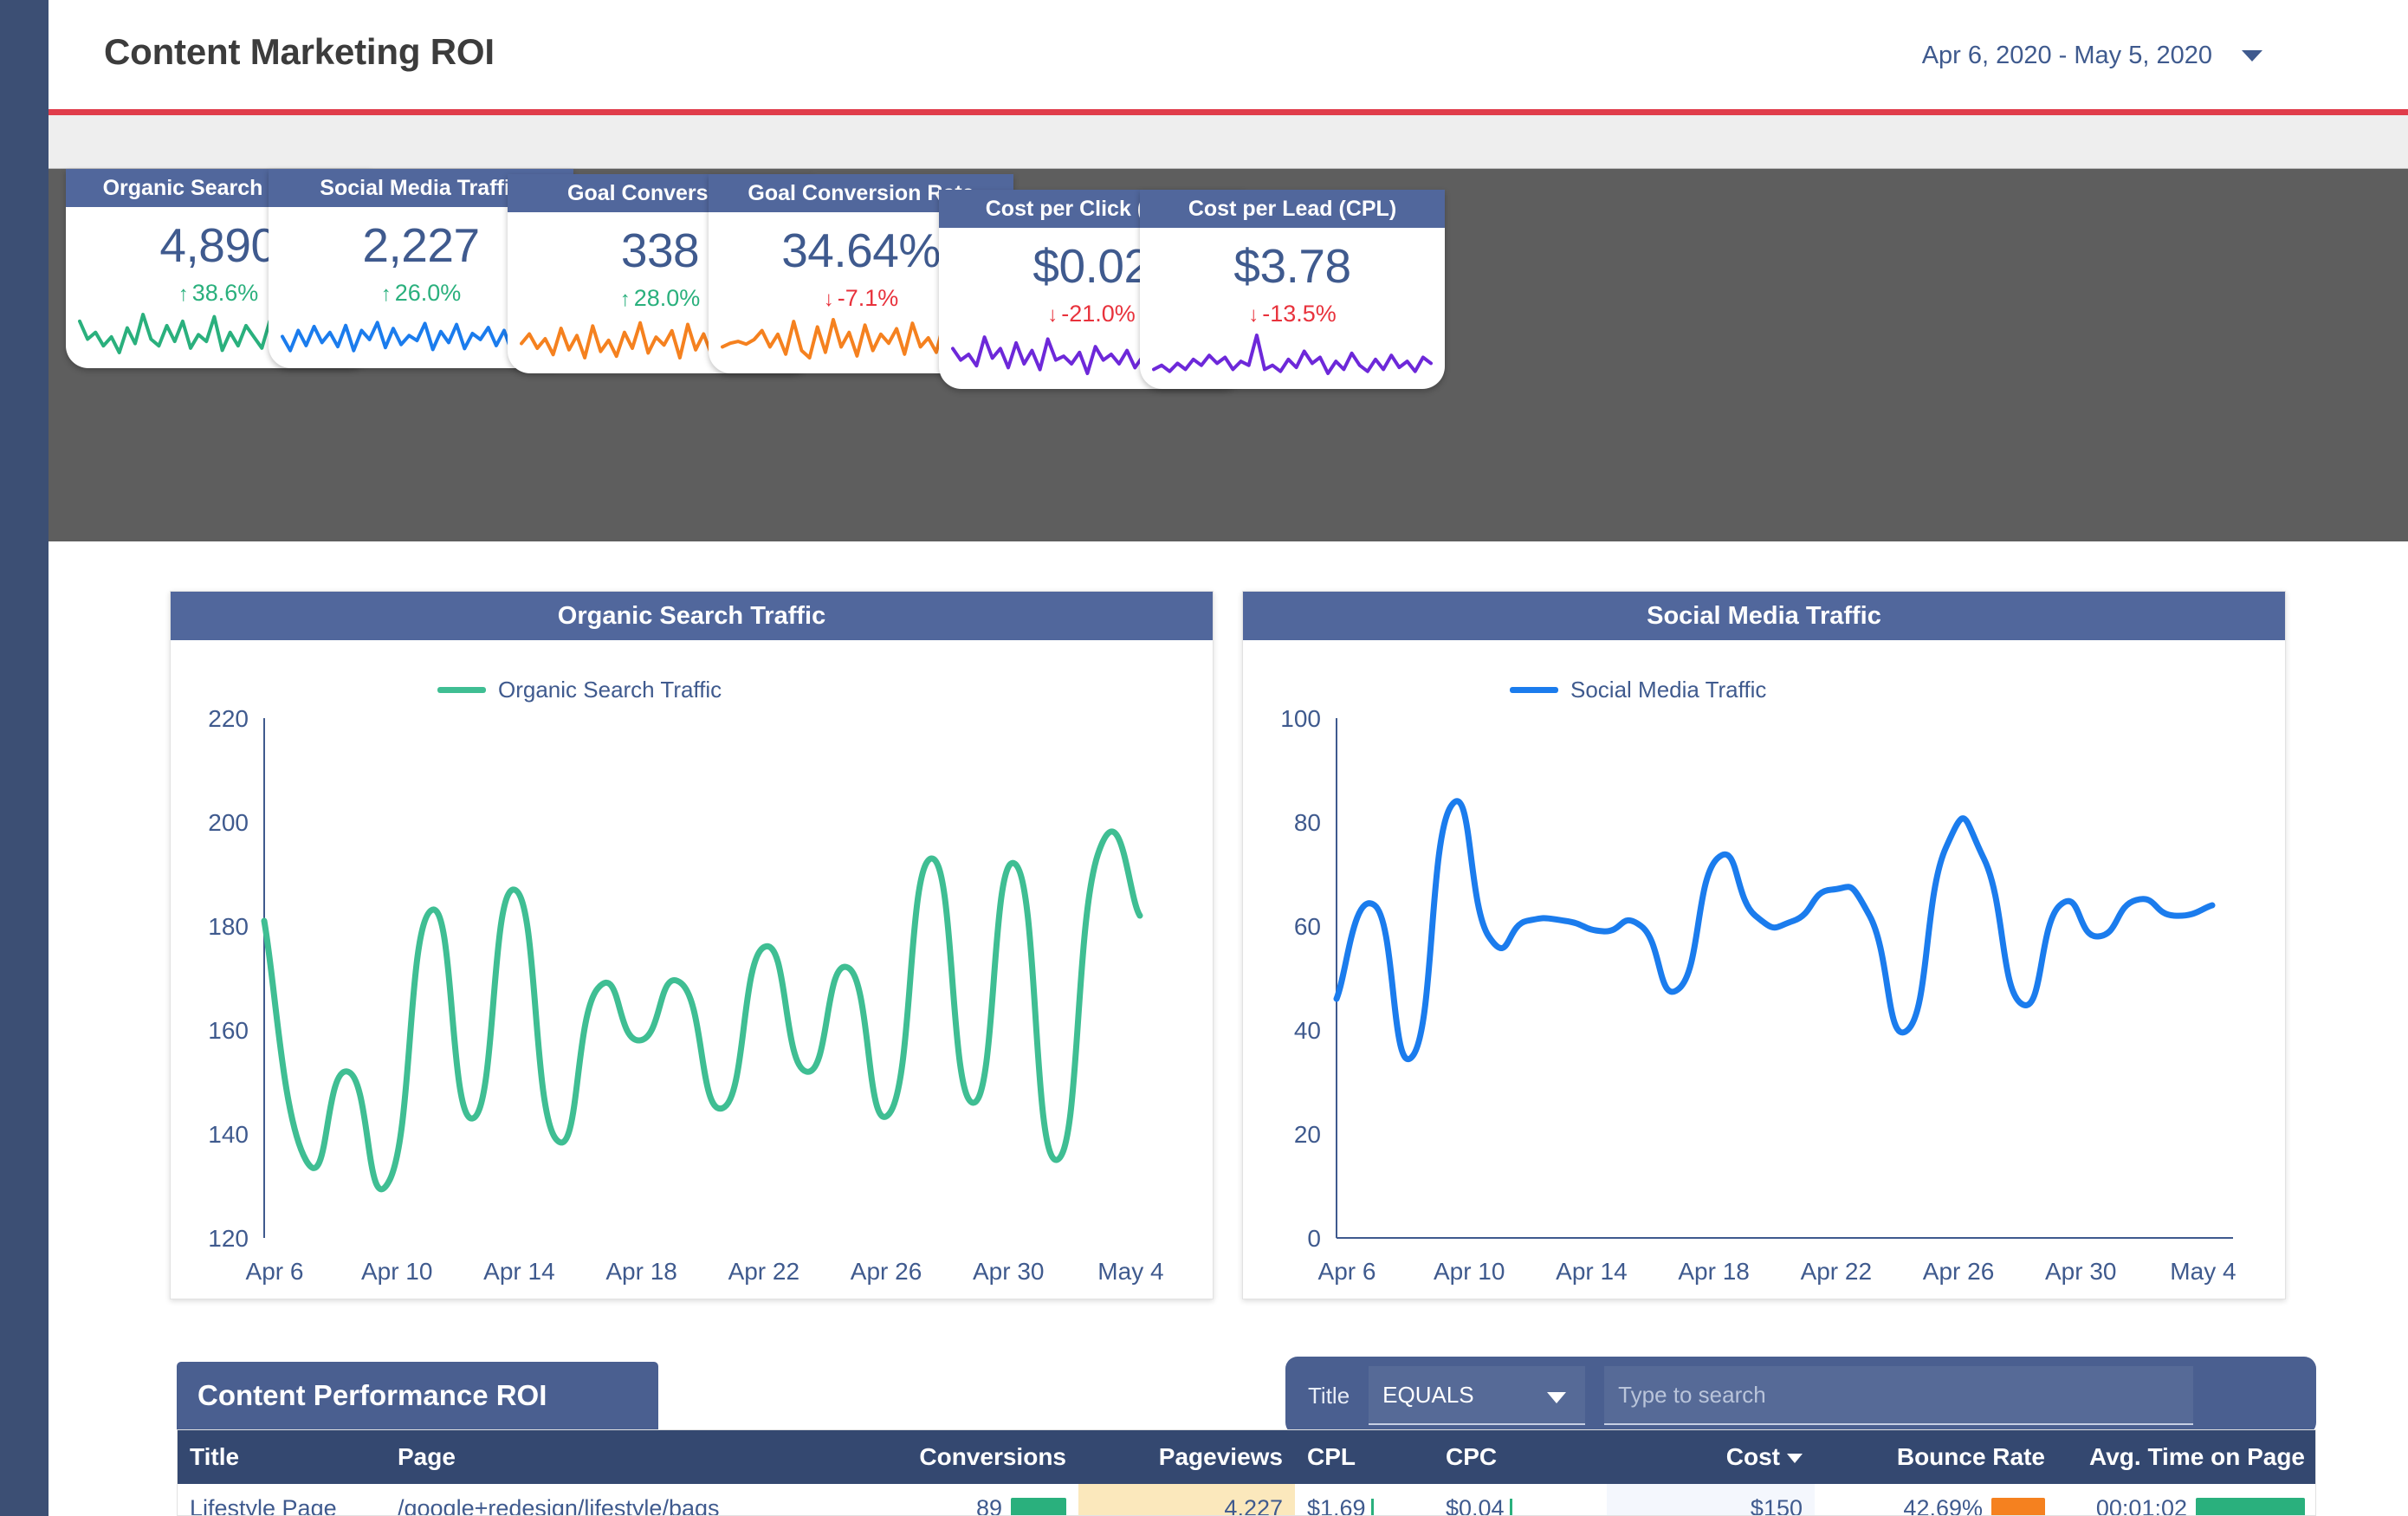 The height and width of the screenshot is (1516, 2408). What do you see at coordinates (24, 758) in the screenshot?
I see `left-rail` at bounding box center [24, 758].